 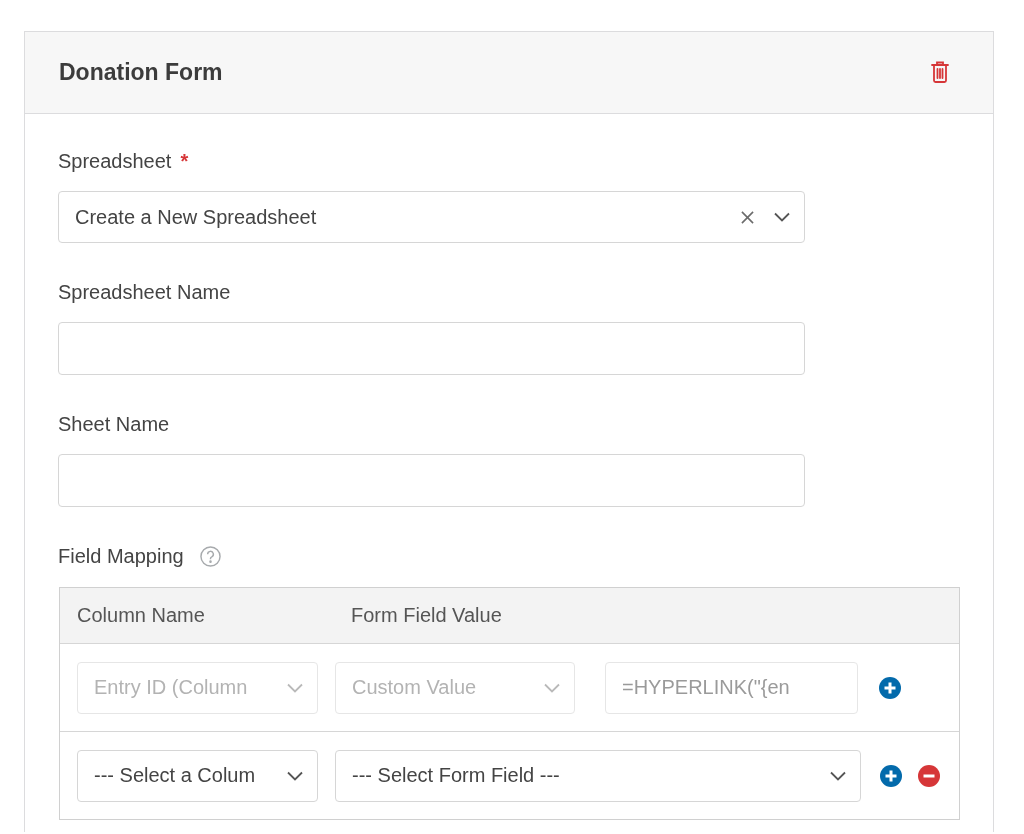 What do you see at coordinates (197, 775) in the screenshot?
I see `column-select: --- Select a Colum` at bounding box center [197, 775].